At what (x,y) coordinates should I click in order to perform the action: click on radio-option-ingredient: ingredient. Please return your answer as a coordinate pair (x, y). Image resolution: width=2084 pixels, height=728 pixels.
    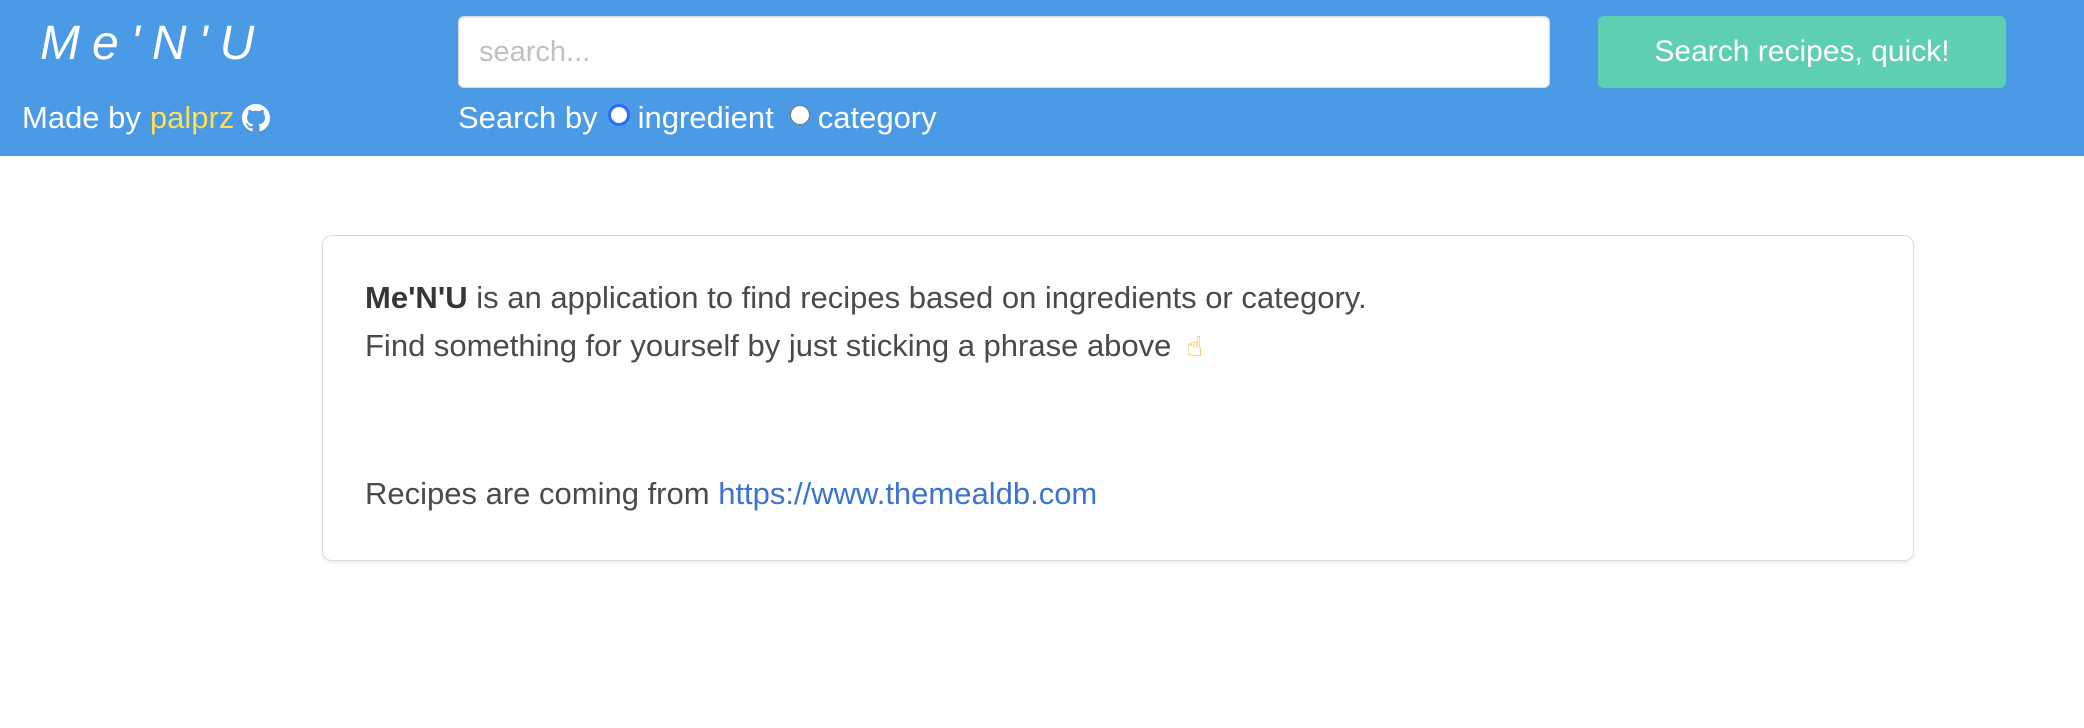
    Looking at the image, I should click on (690, 118).